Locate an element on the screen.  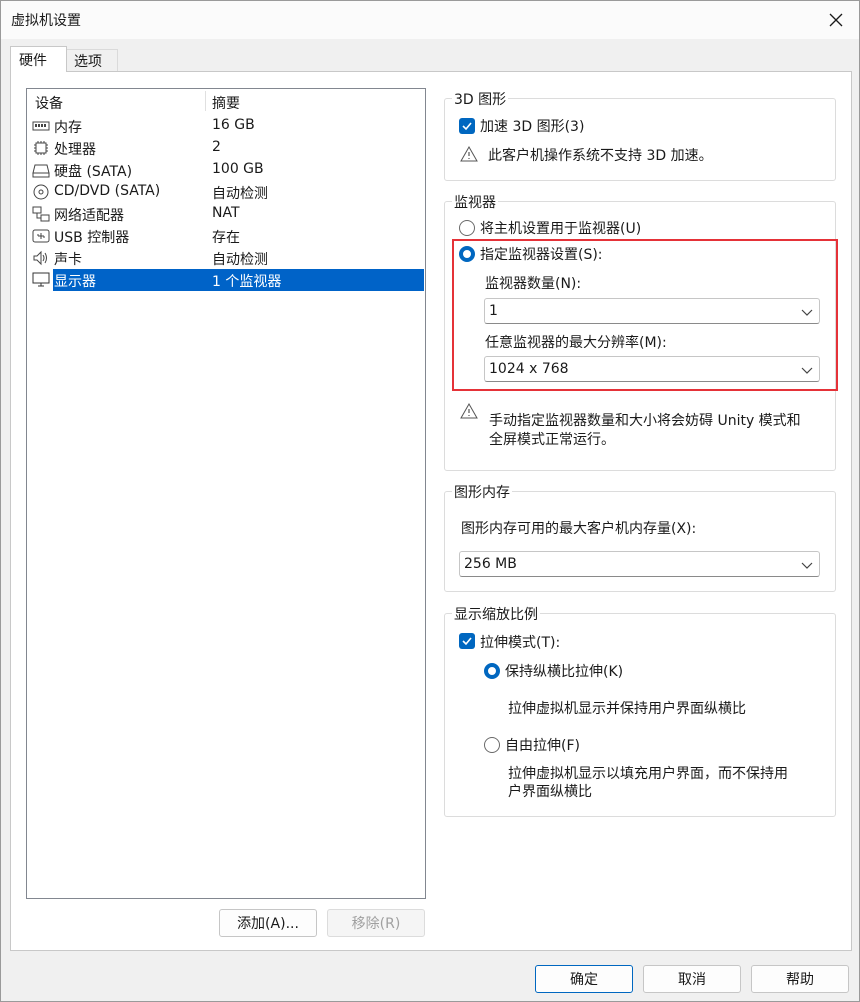
device-name: 显示器 is located at coordinates (75, 282).